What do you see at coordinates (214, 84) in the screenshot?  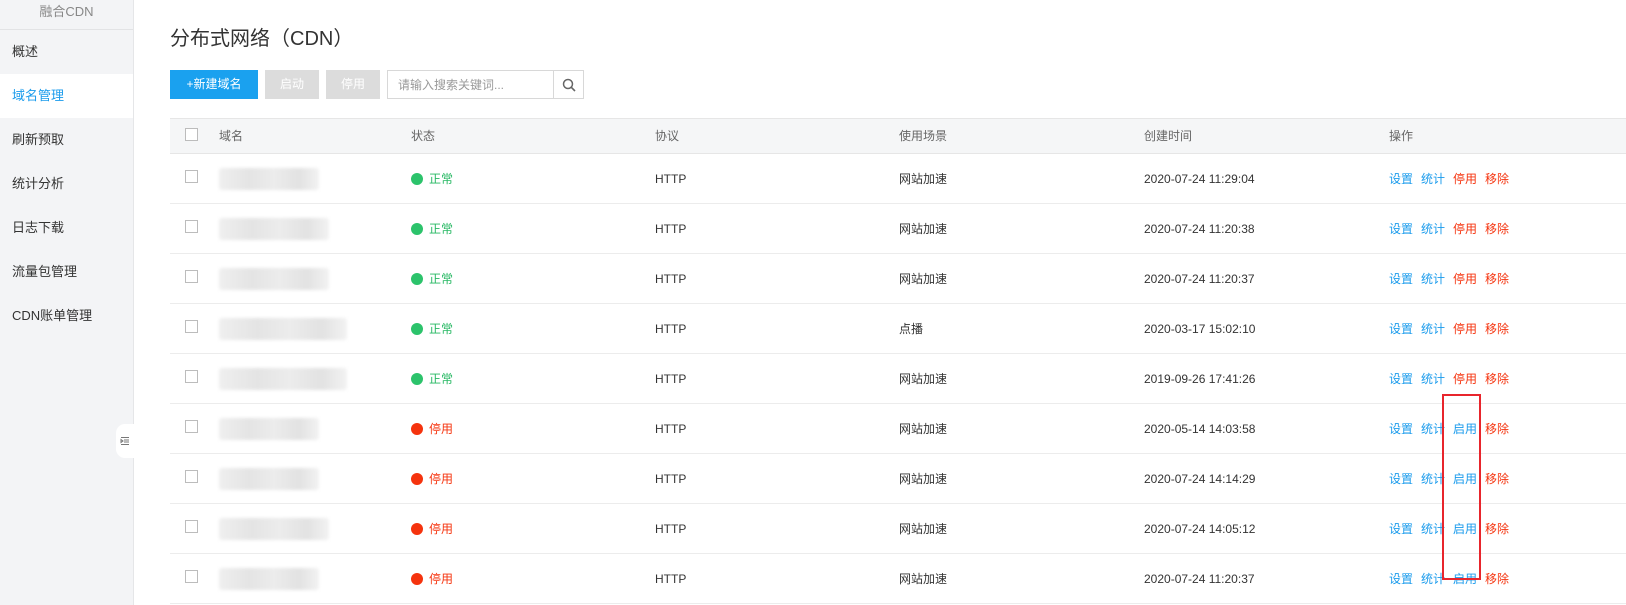 I see `new-domain-button: +新建域名` at bounding box center [214, 84].